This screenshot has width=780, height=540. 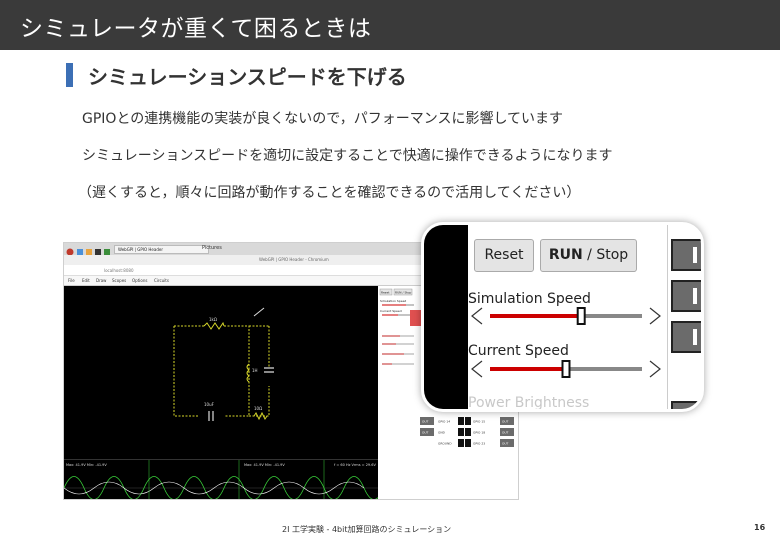 What do you see at coordinates (213, 319) in the screenshot?
I see `circuit-label-r1: 1kΩ` at bounding box center [213, 319].